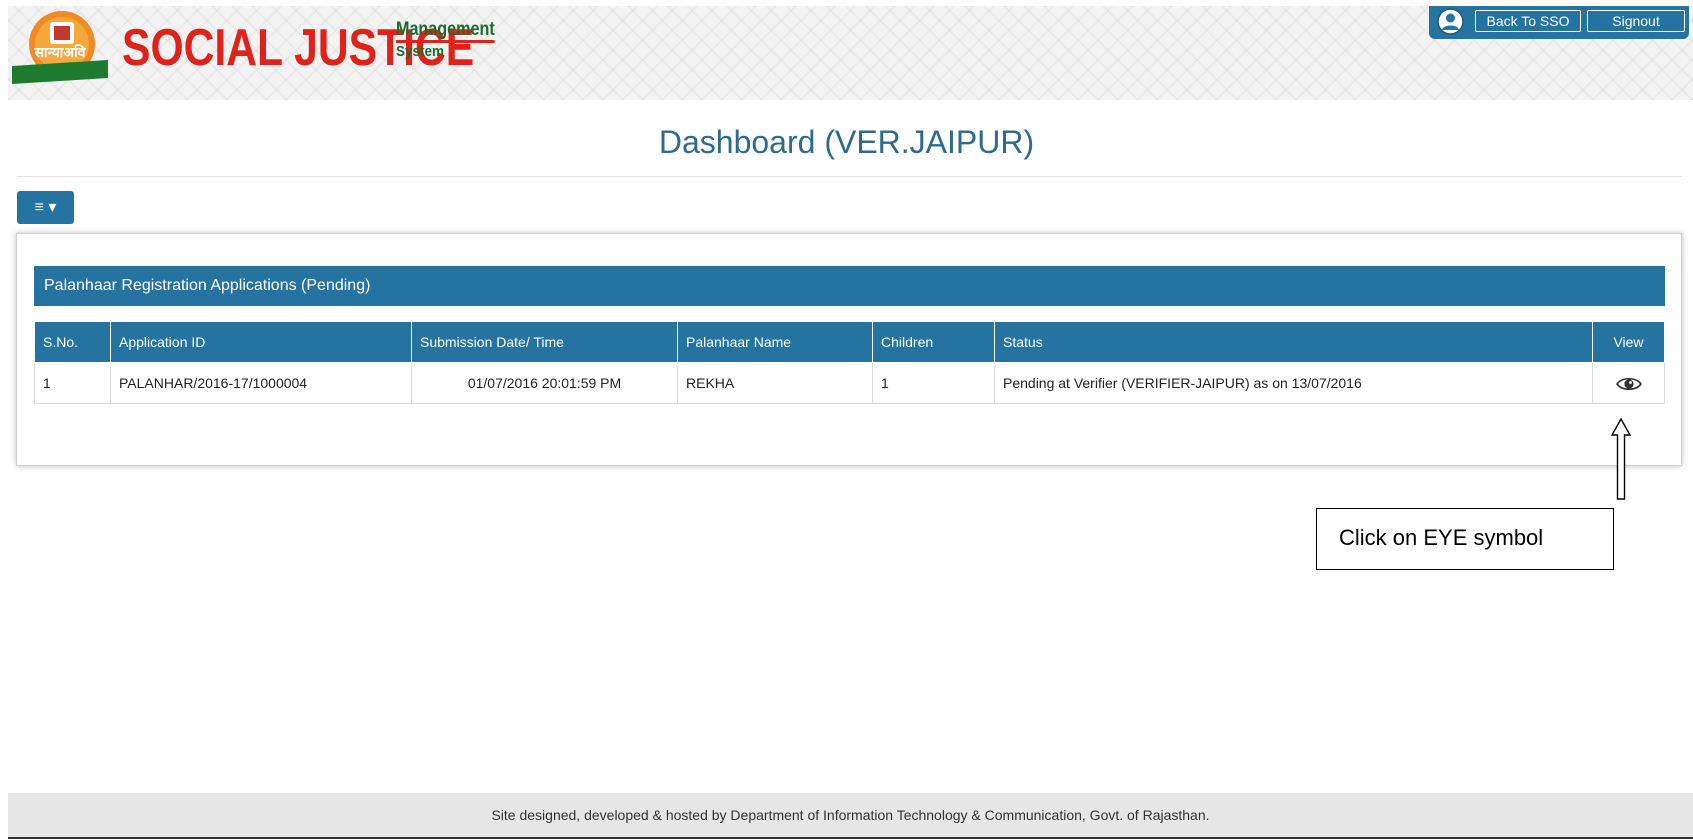  I want to click on svg-text: सान्याअवि, so click(59, 52).